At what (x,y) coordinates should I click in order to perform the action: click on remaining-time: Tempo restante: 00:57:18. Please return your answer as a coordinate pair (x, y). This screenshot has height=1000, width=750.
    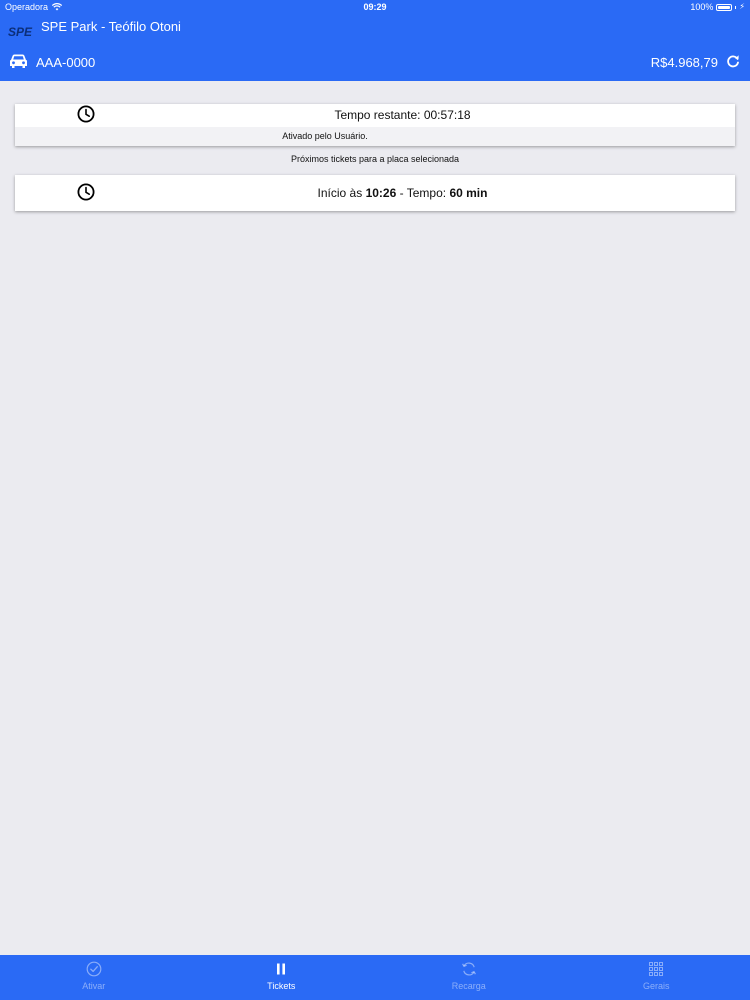
    Looking at the image, I should click on (402, 115).